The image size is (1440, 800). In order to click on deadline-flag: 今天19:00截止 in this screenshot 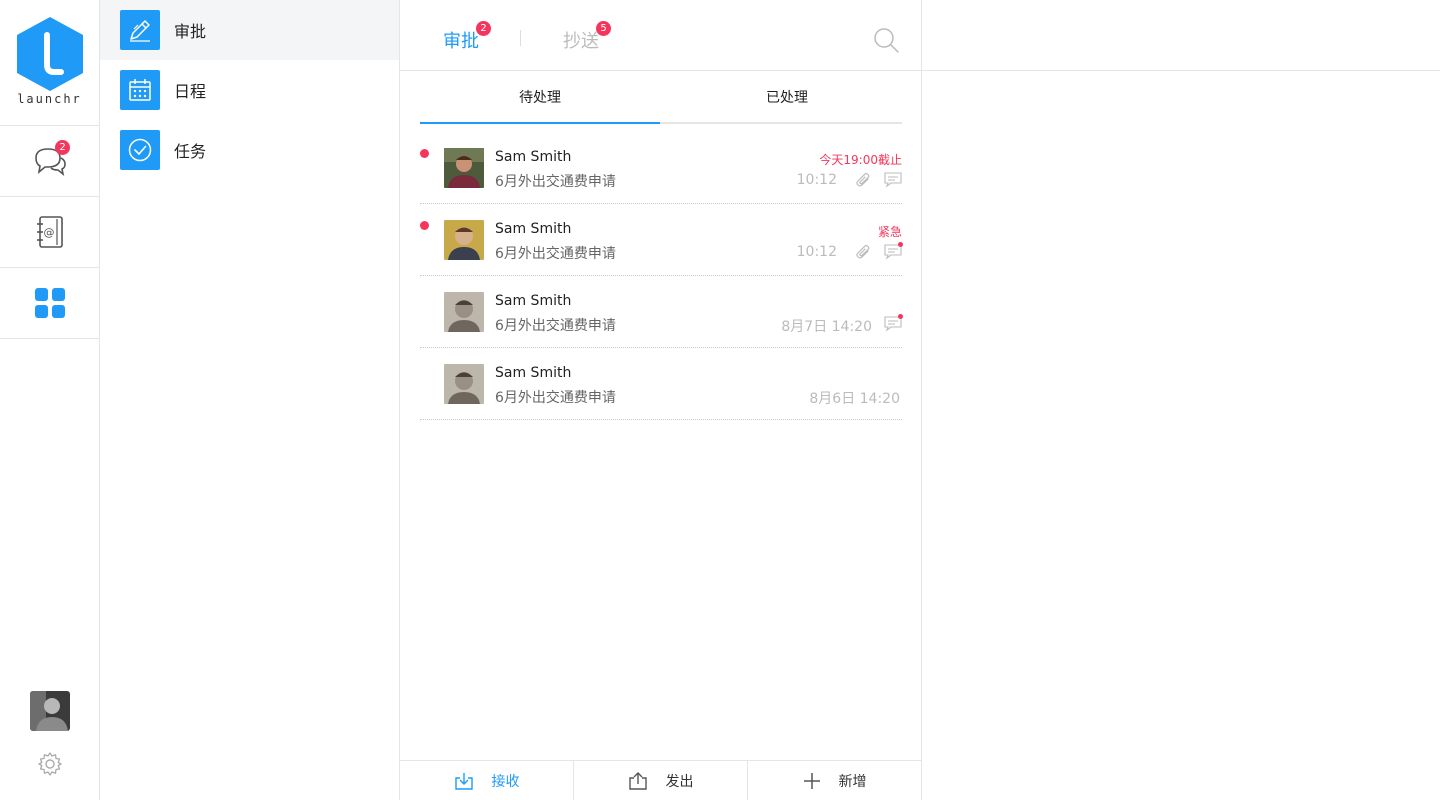, I will do `click(860, 160)`.